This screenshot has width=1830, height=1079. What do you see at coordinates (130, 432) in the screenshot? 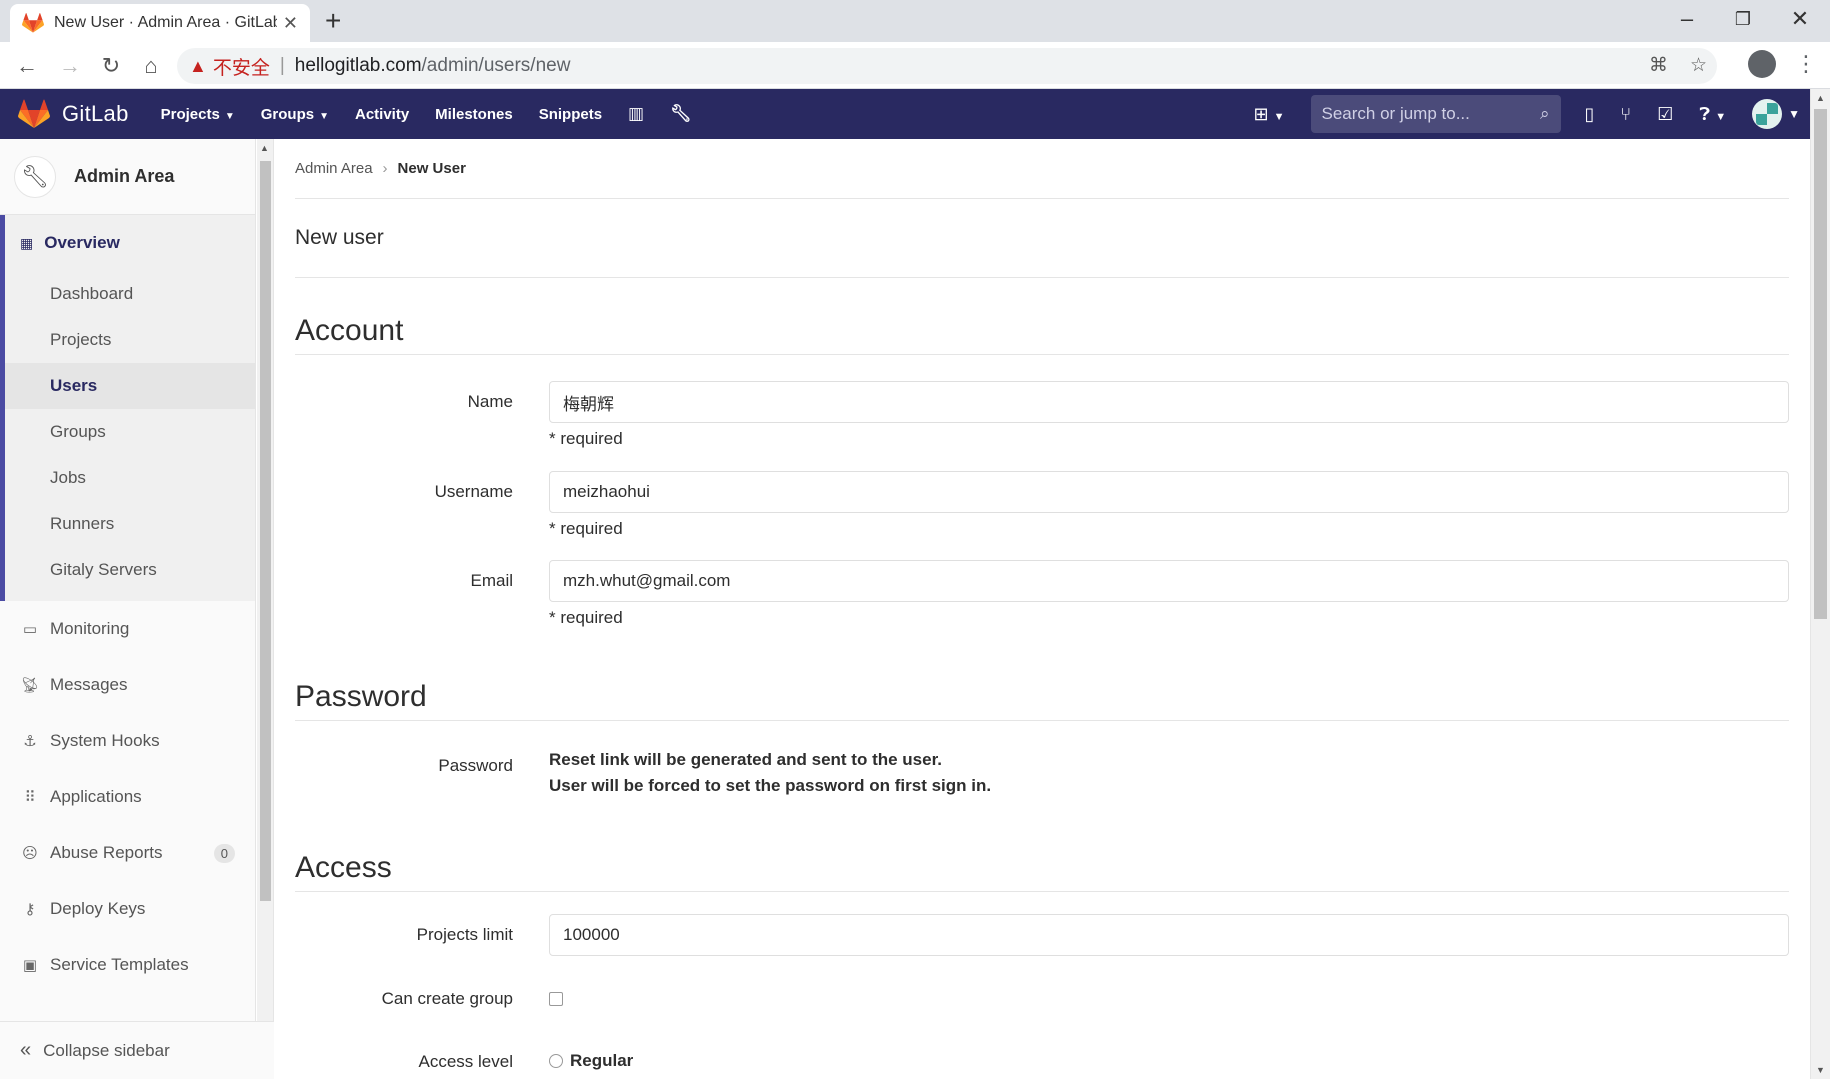
I see `sidebar-item-groups: Groups` at bounding box center [130, 432].